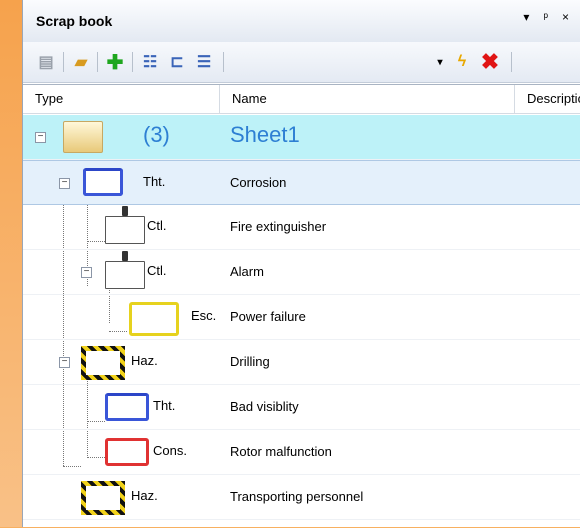 The image size is (580, 528). I want to click on column-header-description: Descriptio, so click(547, 99).